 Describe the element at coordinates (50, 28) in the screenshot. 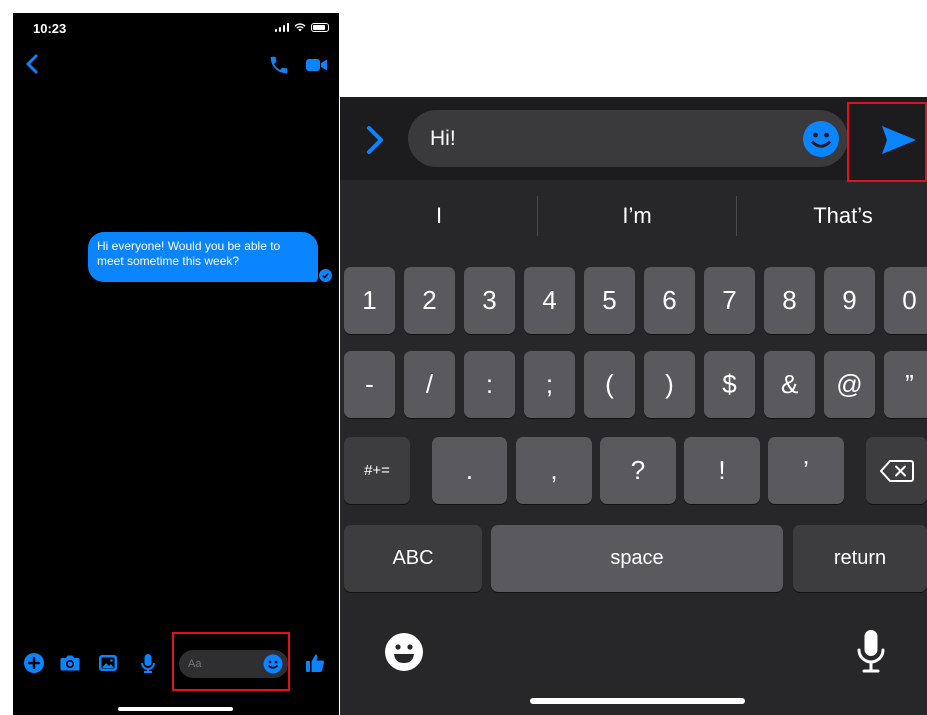

I see `status-time: 10:23` at that location.